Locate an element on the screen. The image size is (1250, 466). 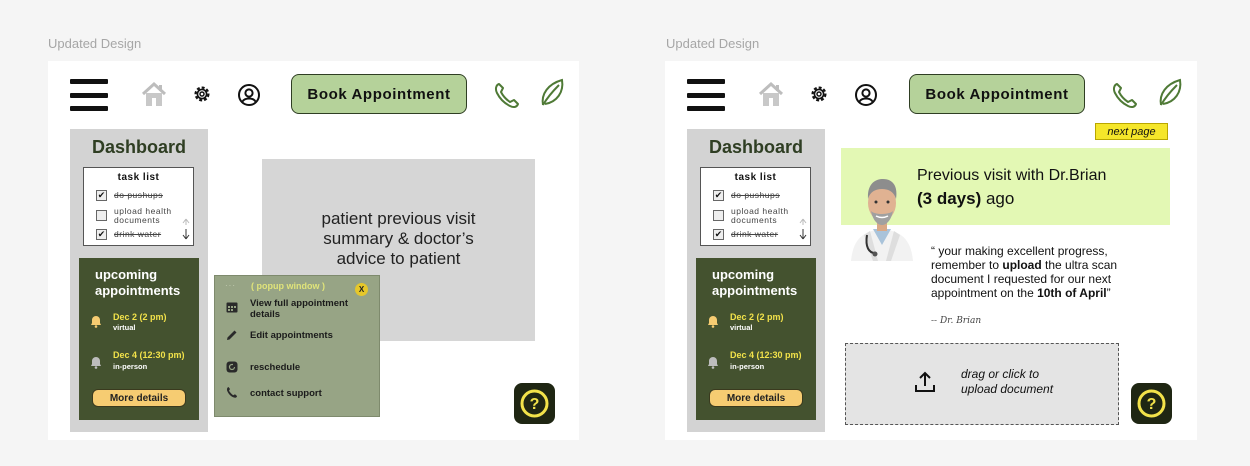
popup-item-reschedule: reschedule is located at coordinates (275, 367).